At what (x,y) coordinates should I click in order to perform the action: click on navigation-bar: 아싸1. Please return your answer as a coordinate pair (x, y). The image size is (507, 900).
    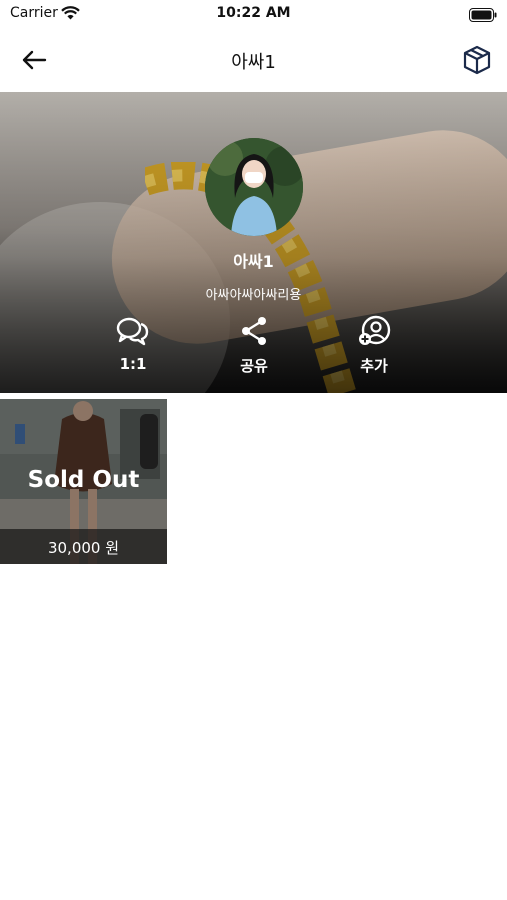
    Looking at the image, I should click on (253, 60).